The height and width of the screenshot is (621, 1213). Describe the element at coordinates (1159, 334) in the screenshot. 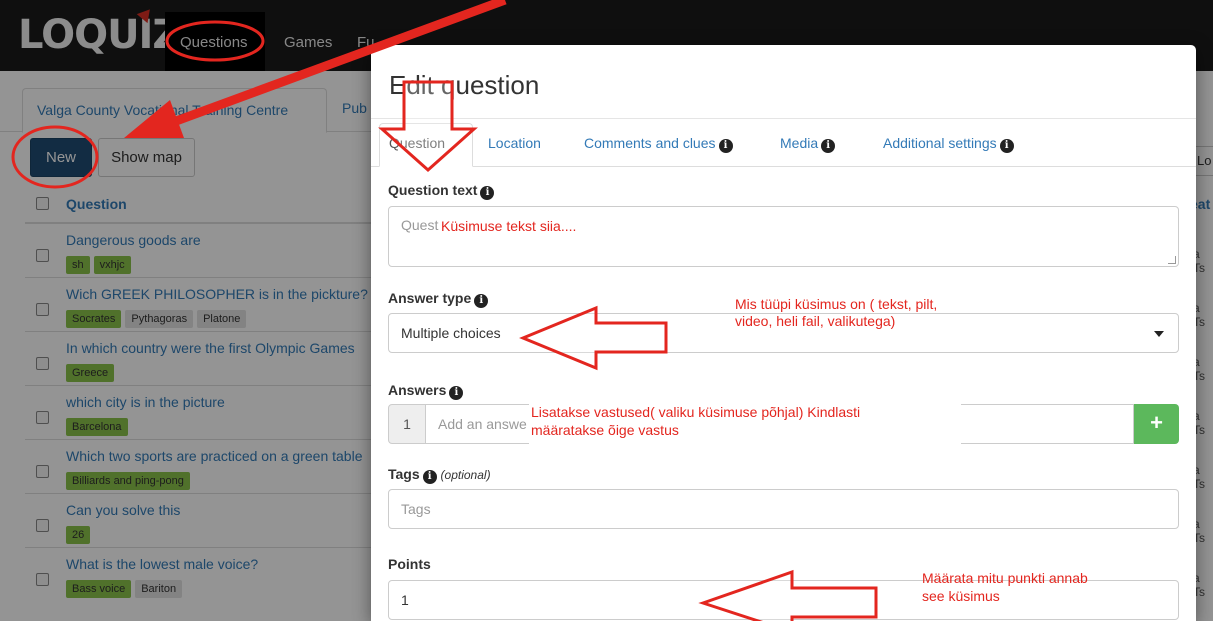

I see `caret-down-icon` at that location.